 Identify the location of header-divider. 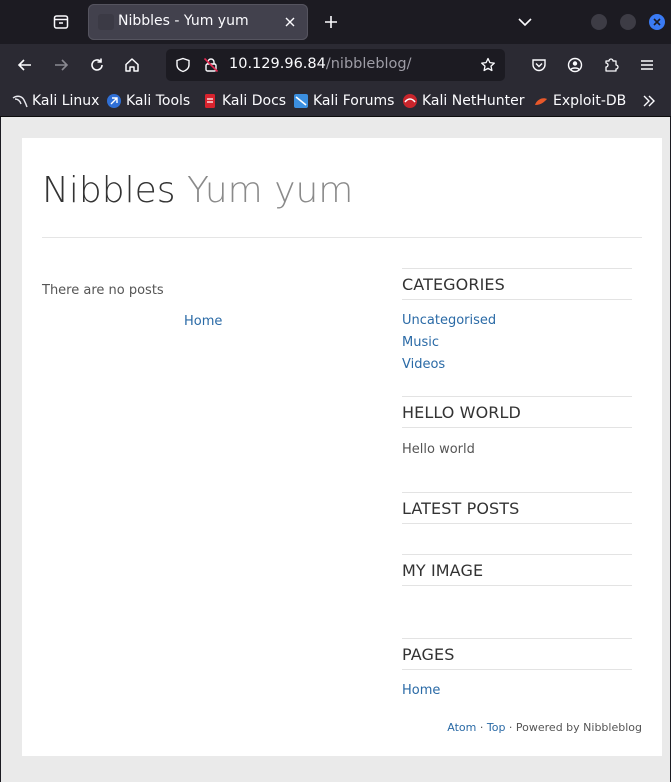
(342, 237).